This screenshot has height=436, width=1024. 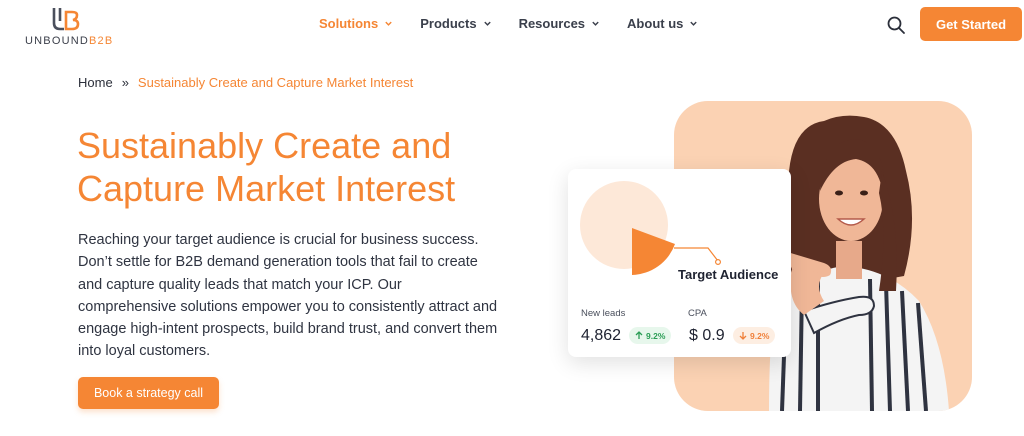 What do you see at coordinates (603, 313) in the screenshot?
I see `new-leads-label: New leads` at bounding box center [603, 313].